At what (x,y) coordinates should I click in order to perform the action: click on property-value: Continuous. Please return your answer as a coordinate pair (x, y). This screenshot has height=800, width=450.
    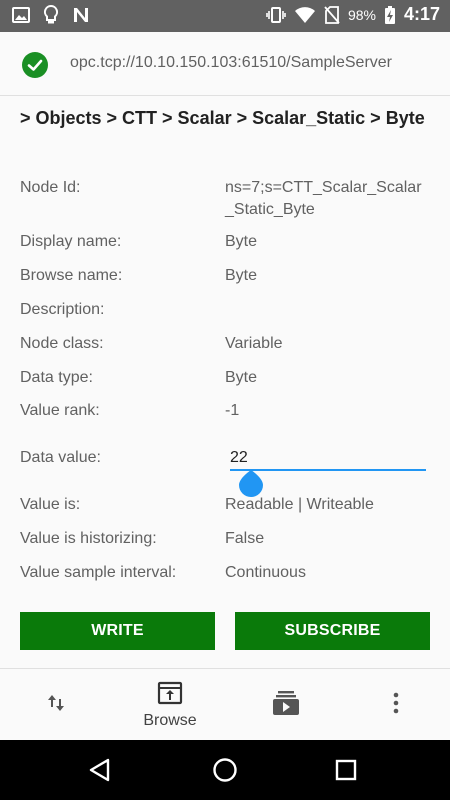
    Looking at the image, I should click on (265, 572).